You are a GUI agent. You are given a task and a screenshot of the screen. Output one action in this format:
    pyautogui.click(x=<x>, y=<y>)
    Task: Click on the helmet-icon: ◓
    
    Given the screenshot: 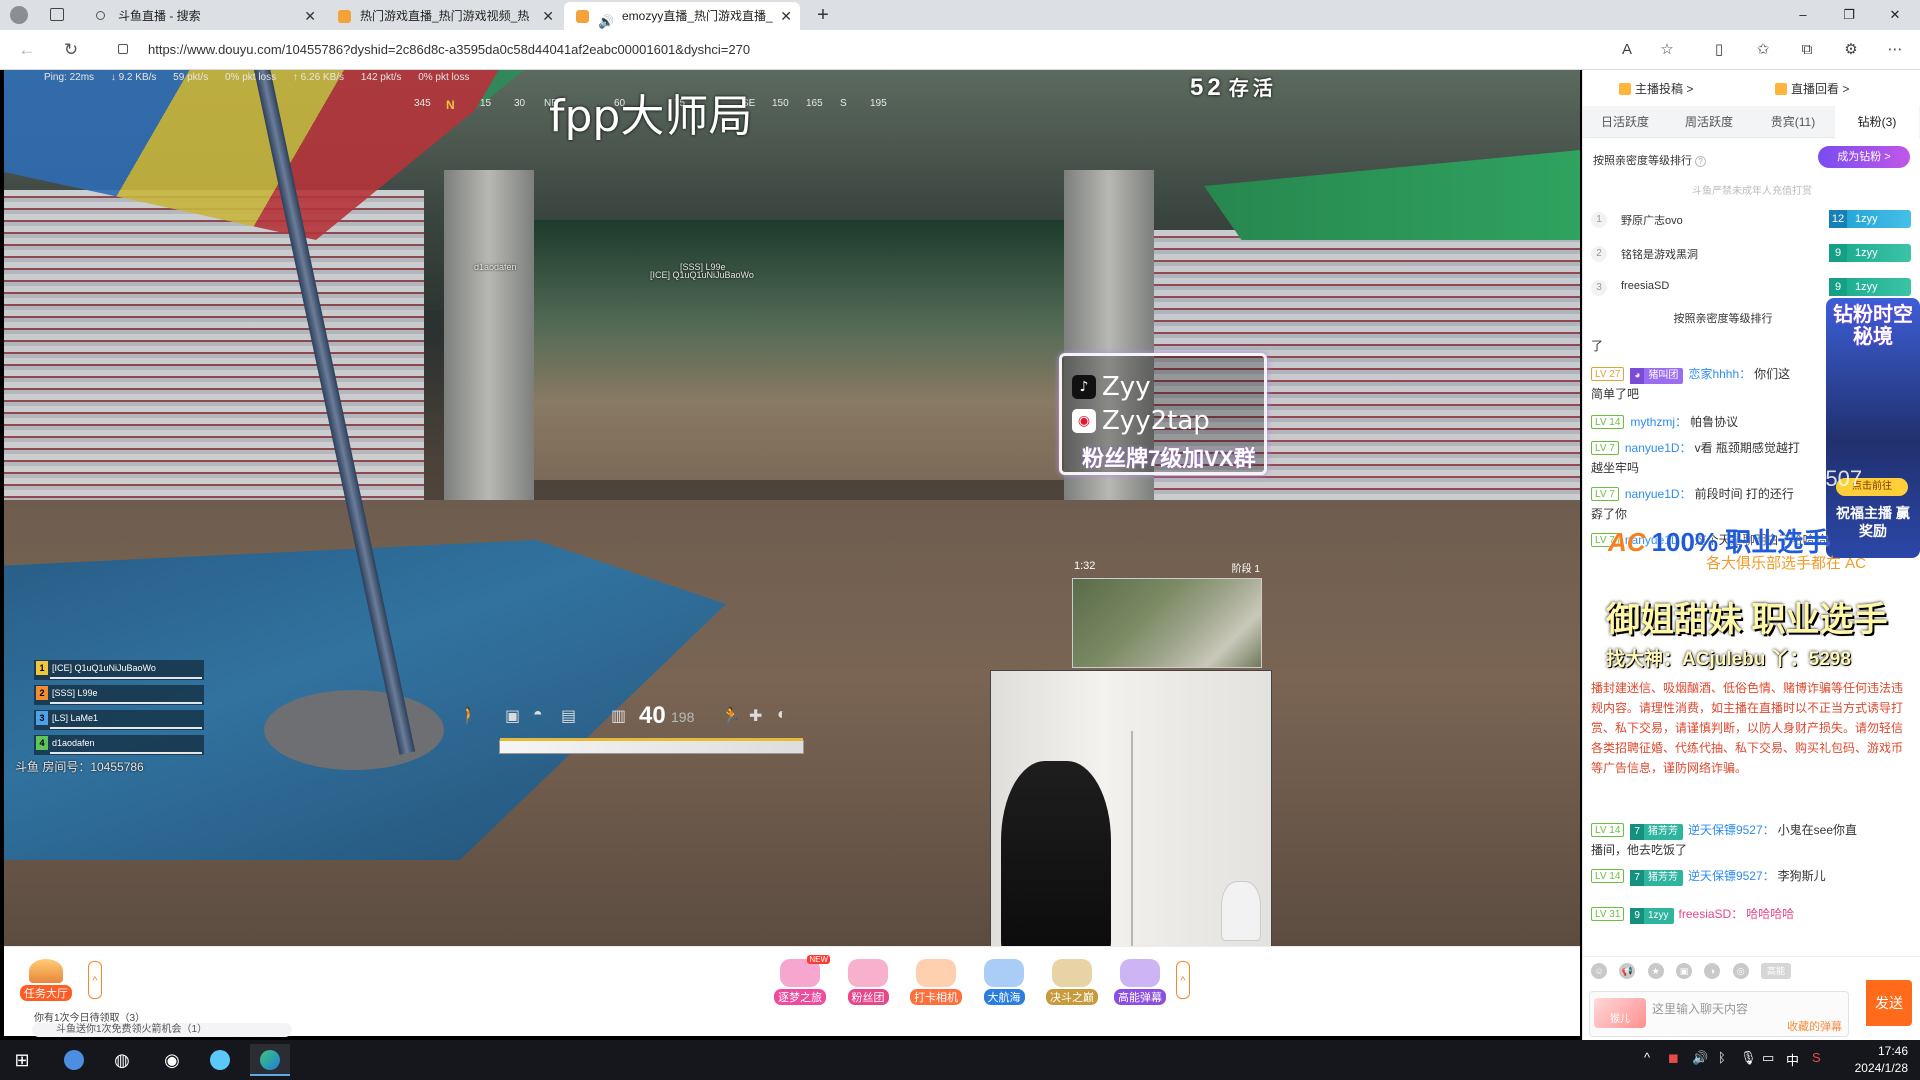 What is the action you would take?
    pyautogui.click(x=538, y=714)
    